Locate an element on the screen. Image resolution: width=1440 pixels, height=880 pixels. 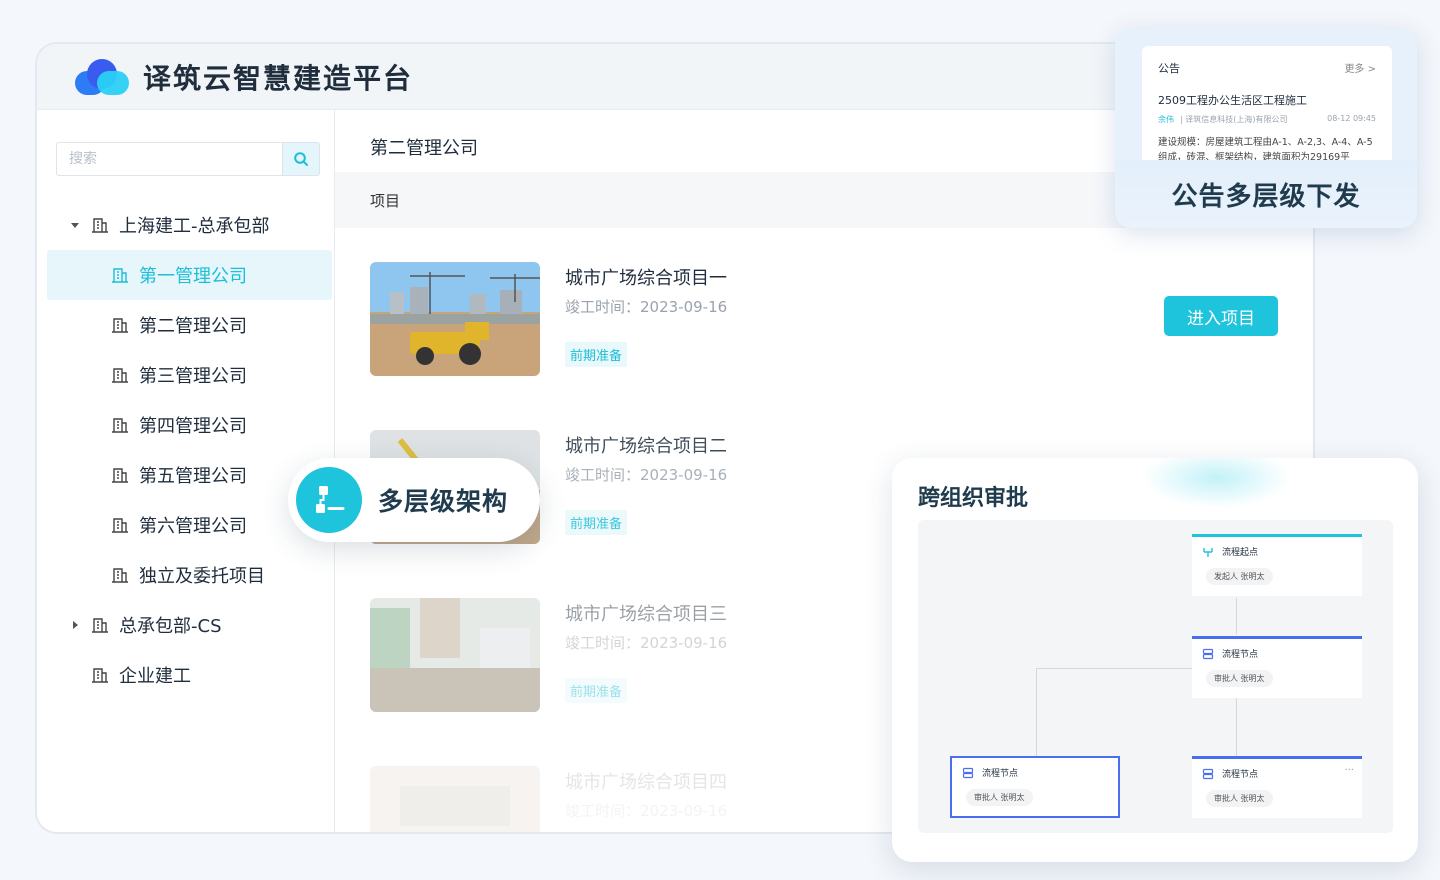
tree-item-company-4: 第四管理公司 is located at coordinates (189, 425).